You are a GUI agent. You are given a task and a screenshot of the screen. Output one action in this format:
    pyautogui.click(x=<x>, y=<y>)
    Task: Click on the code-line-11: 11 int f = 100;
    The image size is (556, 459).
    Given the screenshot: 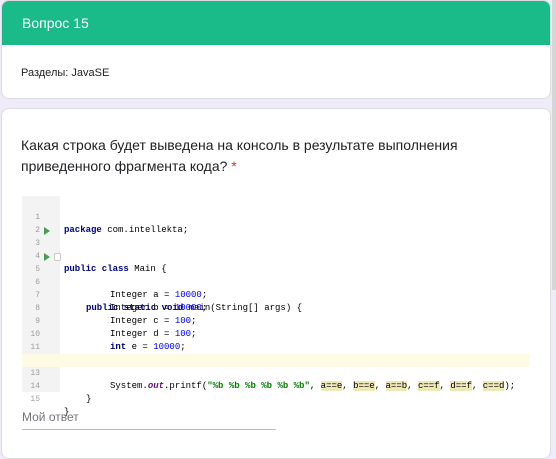 What is the action you would take?
    pyautogui.click(x=276, y=346)
    